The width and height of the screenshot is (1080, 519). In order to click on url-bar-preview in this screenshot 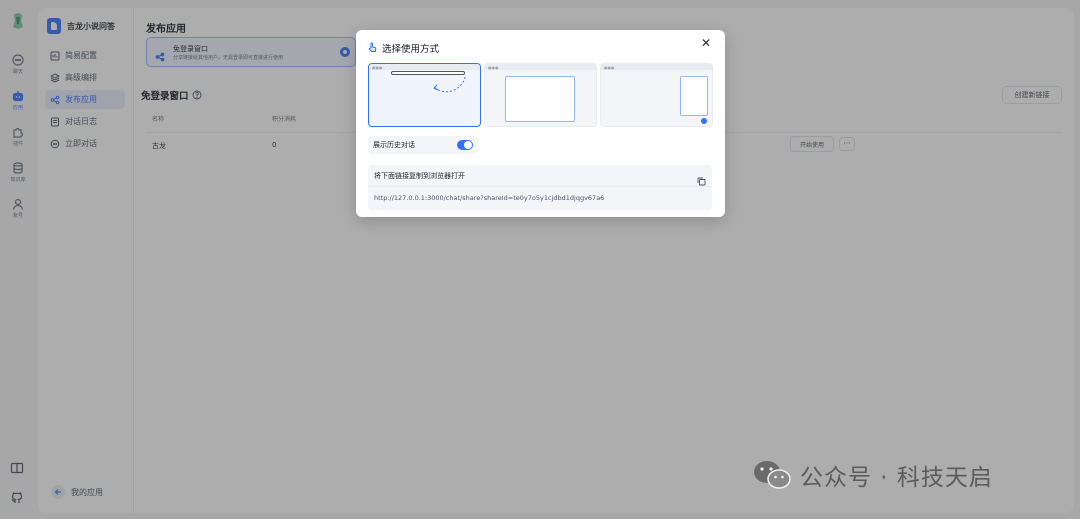, I will do `click(428, 73)`.